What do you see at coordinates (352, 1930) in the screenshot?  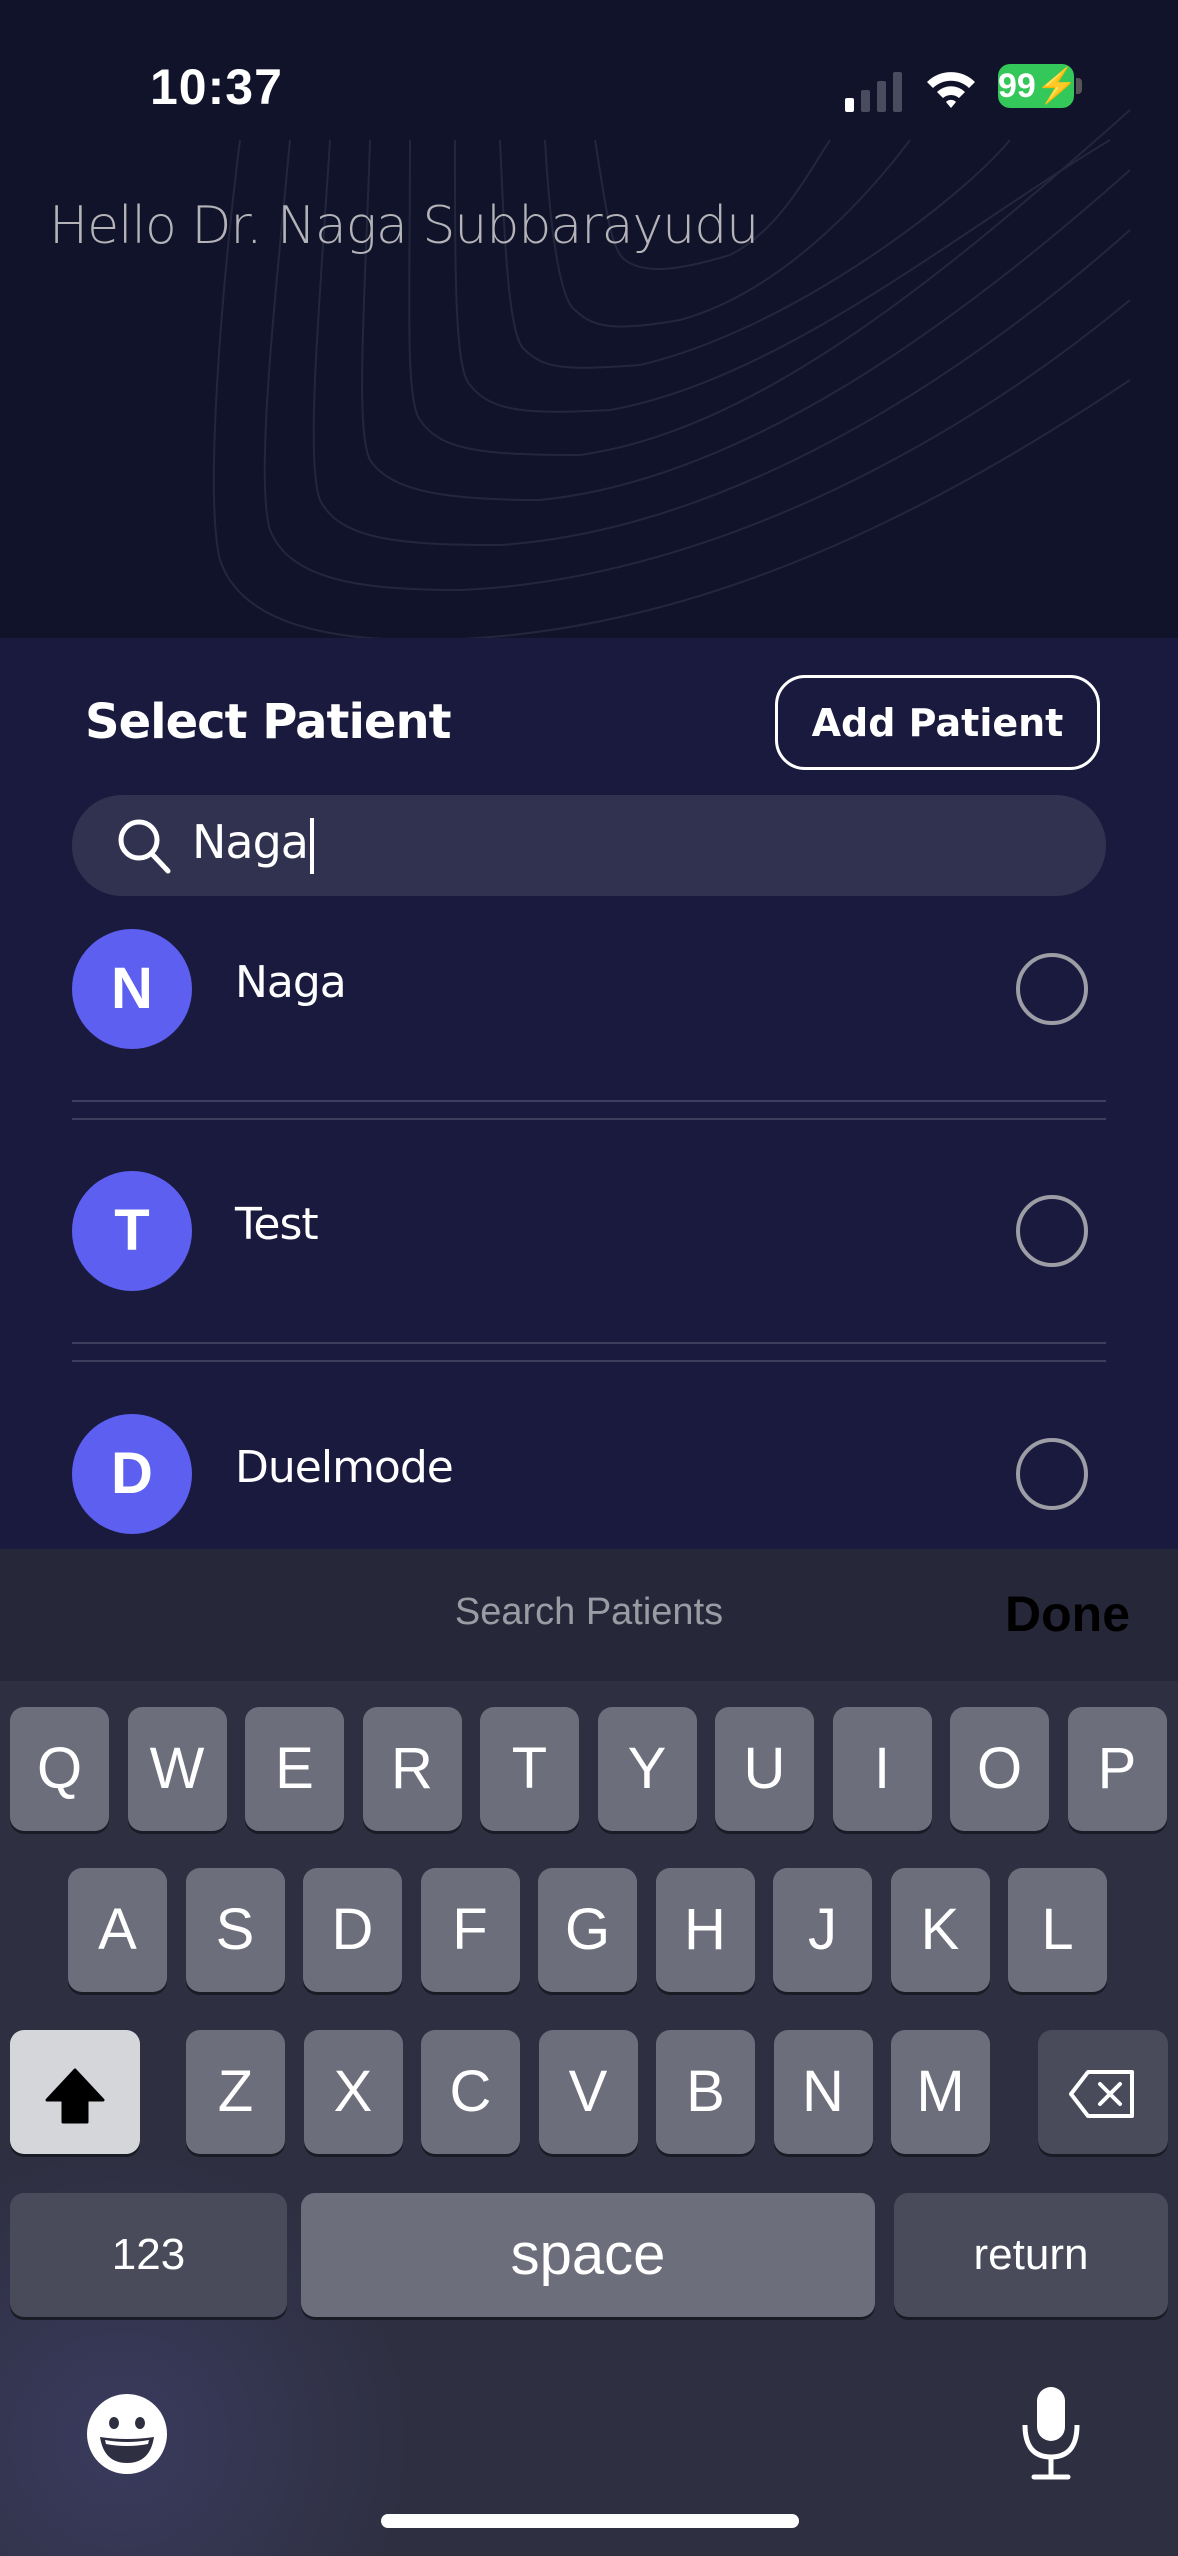 I see `key-d: D` at bounding box center [352, 1930].